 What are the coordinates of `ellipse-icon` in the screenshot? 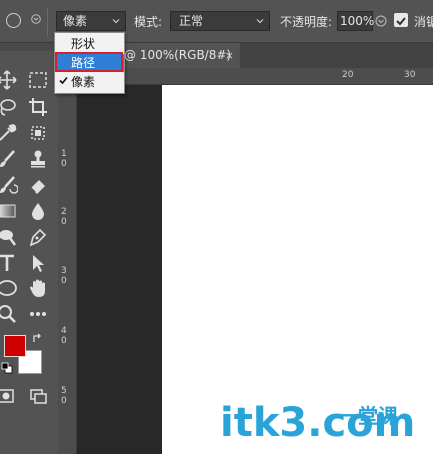 It's located at (13, 20).